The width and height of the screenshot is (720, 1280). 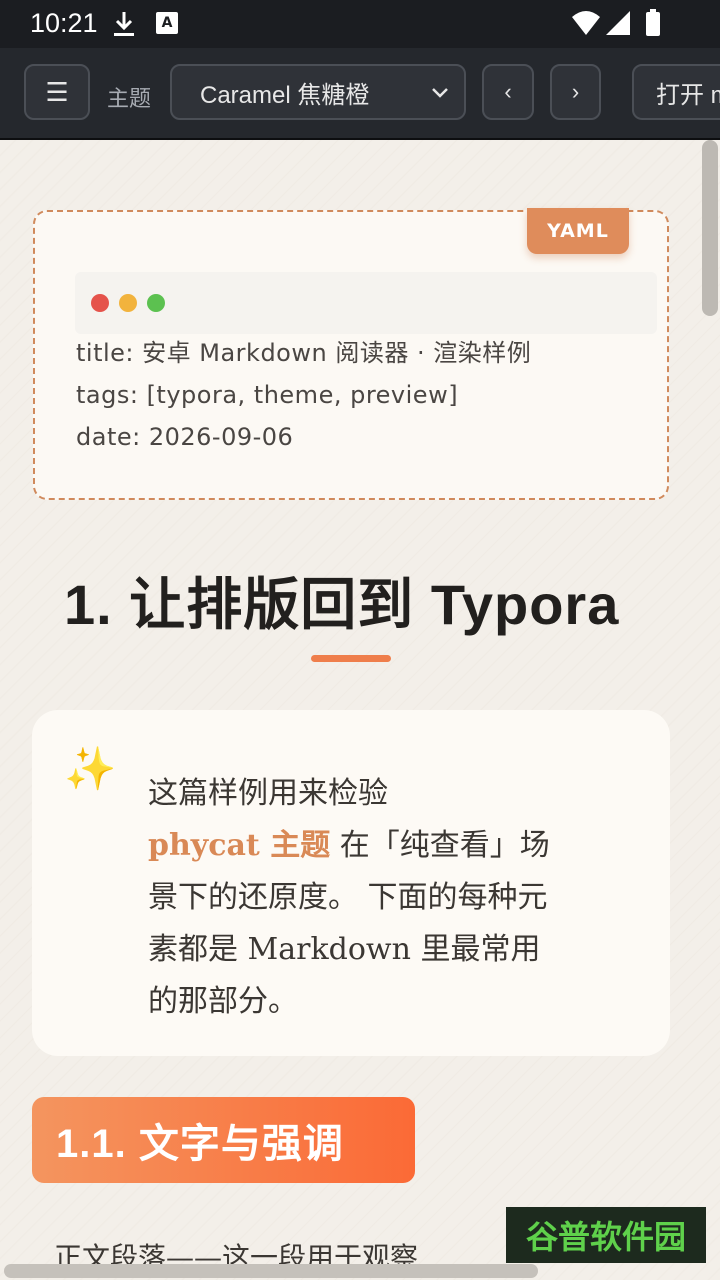 I want to click on theme-select: Caramel 焦糖橙, so click(x=318, y=92).